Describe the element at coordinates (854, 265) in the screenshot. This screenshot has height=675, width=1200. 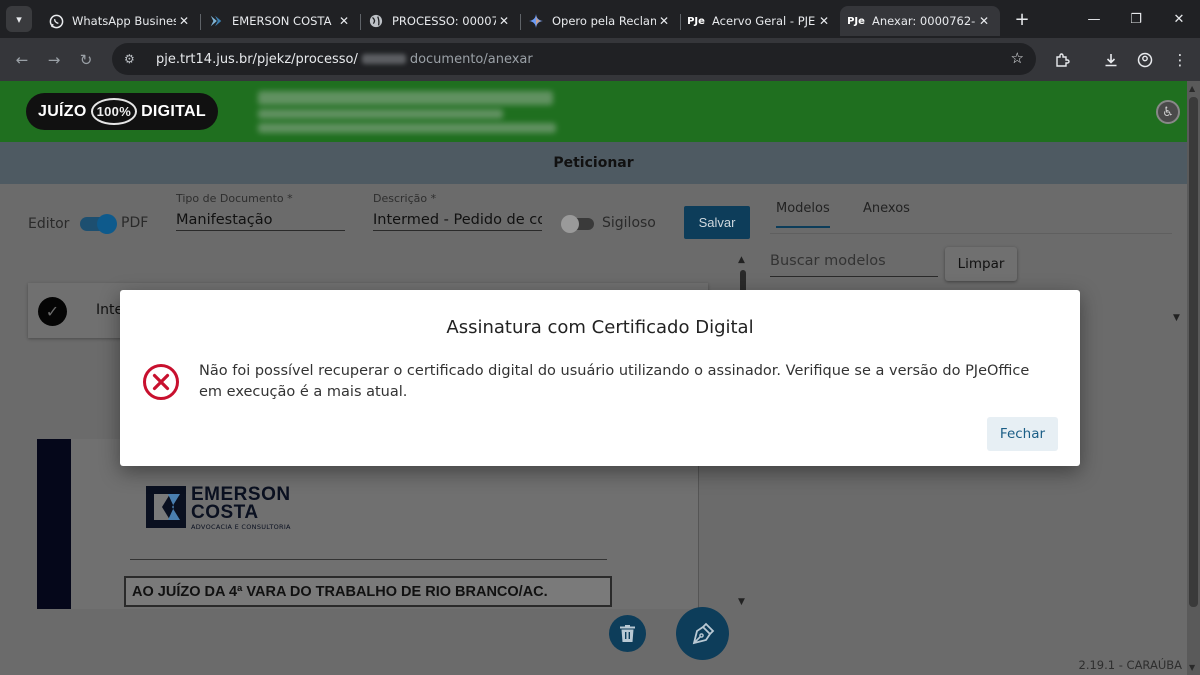
I see `buscar-modelos-input: Buscar modelos` at that location.